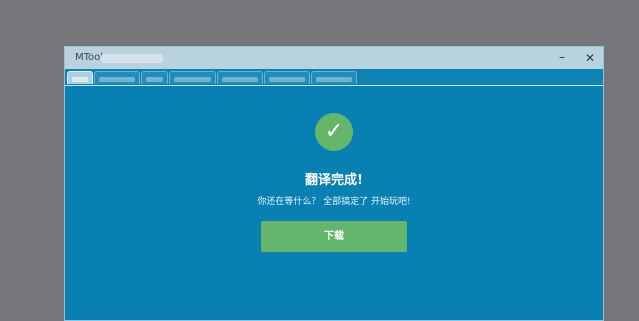 The image size is (639, 321). Describe the element at coordinates (562, 57) in the screenshot. I see `minimize-button: –` at that location.